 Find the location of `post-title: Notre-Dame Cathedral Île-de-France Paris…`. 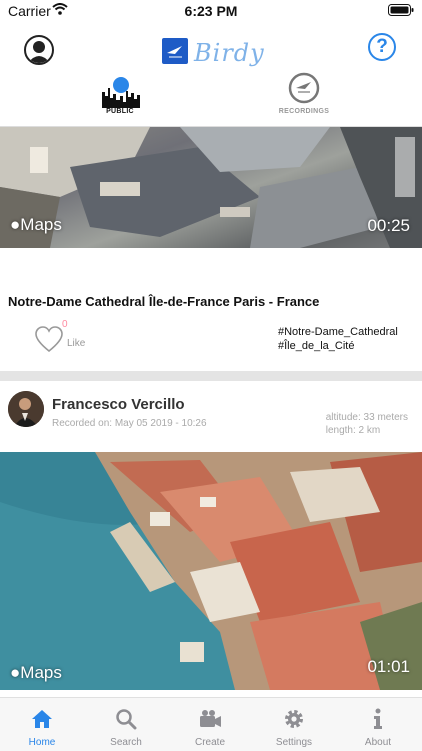

post-title: Notre-Dame Cathedral Île-de-France Paris… is located at coordinates (164, 301).